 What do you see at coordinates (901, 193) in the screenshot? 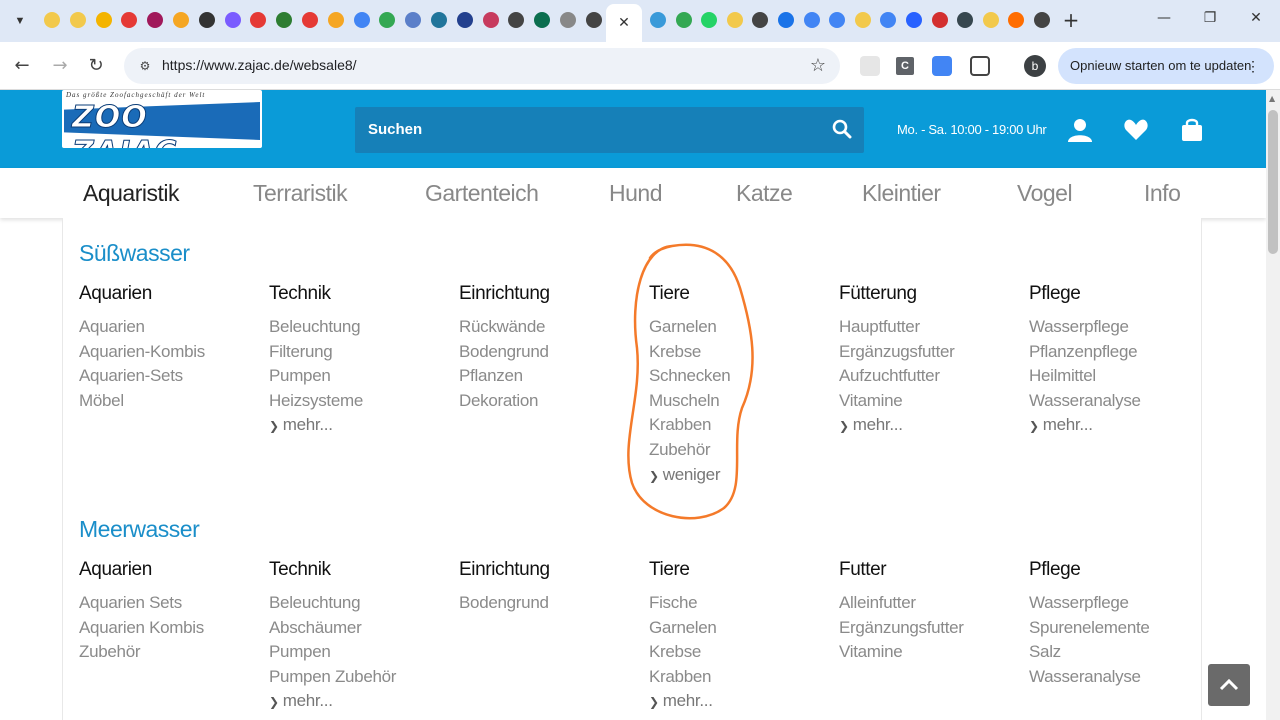
I see `nav-item-kleintier: Kleintier` at bounding box center [901, 193].